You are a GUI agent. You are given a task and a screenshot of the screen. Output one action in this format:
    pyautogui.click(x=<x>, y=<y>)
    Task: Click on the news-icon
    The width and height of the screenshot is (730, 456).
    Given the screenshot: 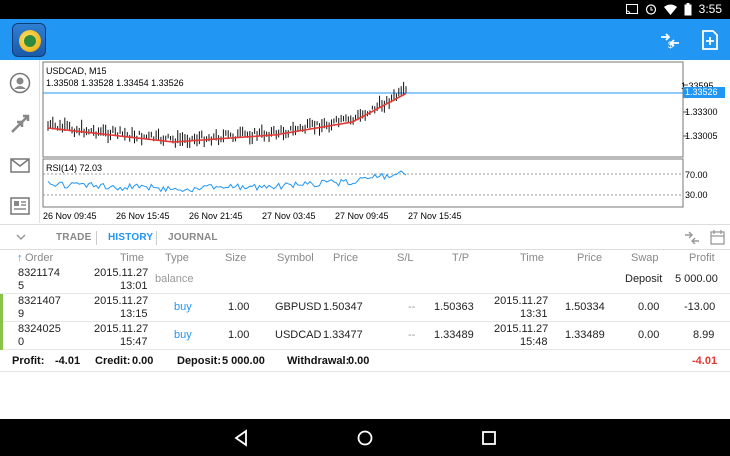 What is the action you would take?
    pyautogui.click(x=20, y=206)
    